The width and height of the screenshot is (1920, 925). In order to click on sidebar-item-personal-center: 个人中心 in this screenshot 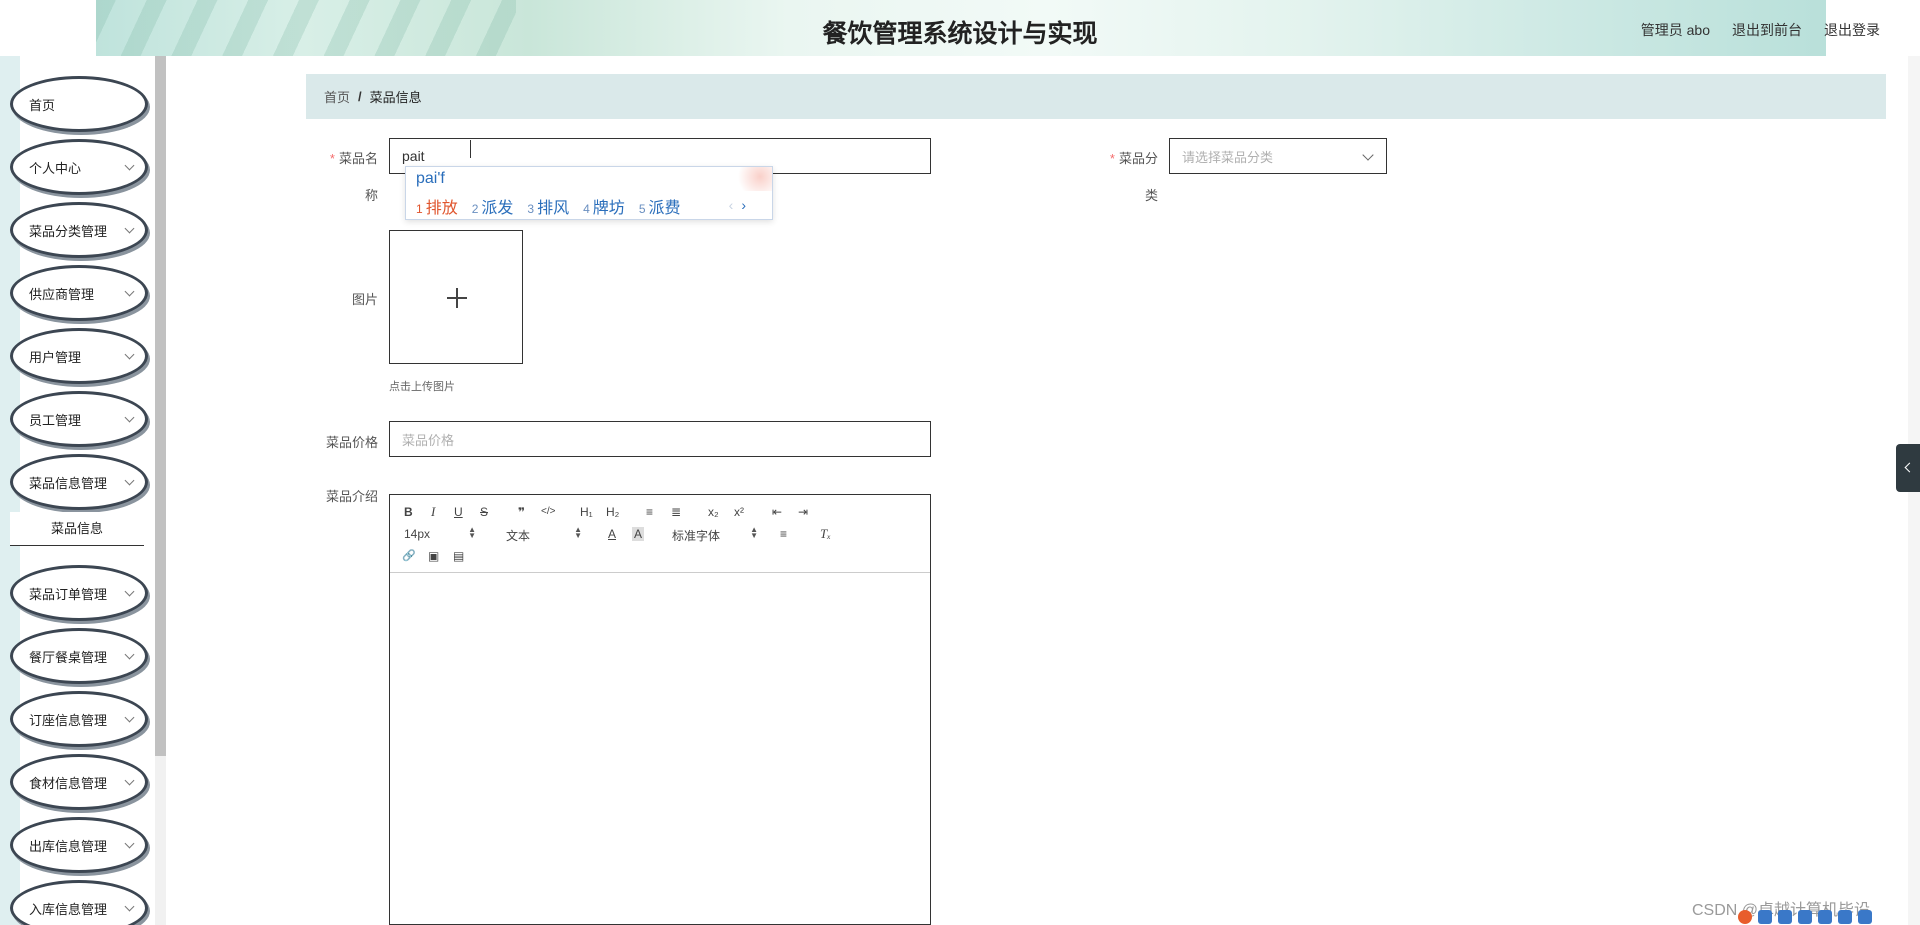, I will do `click(79, 167)`.